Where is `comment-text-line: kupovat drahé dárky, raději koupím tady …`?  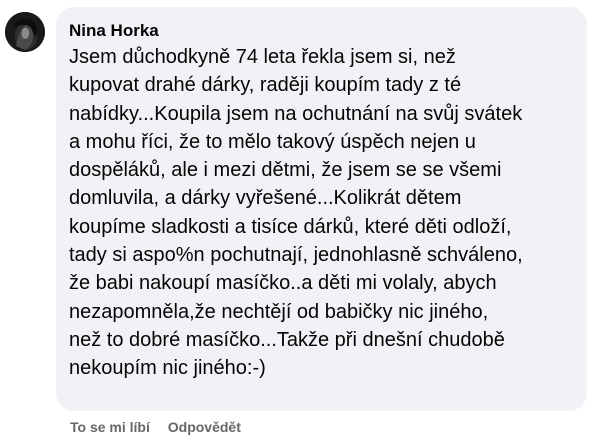
comment-text-line: kupovat drahé dárky, raději koupím tady … is located at coordinates (265, 85).